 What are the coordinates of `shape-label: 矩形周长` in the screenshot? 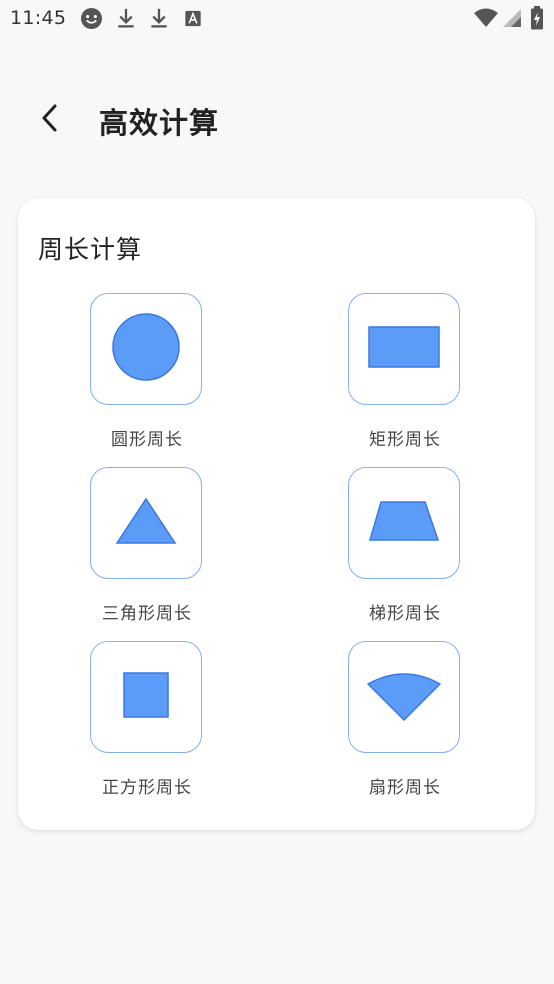 It's located at (405, 440).